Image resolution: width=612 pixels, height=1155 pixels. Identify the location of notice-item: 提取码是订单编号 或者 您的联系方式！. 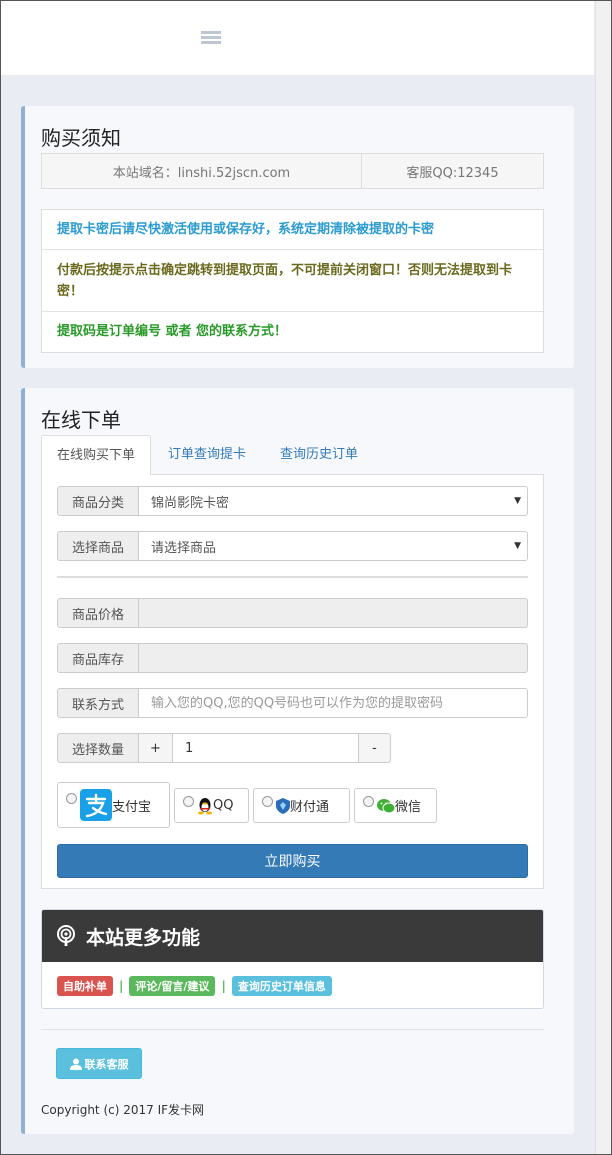
(172, 331).